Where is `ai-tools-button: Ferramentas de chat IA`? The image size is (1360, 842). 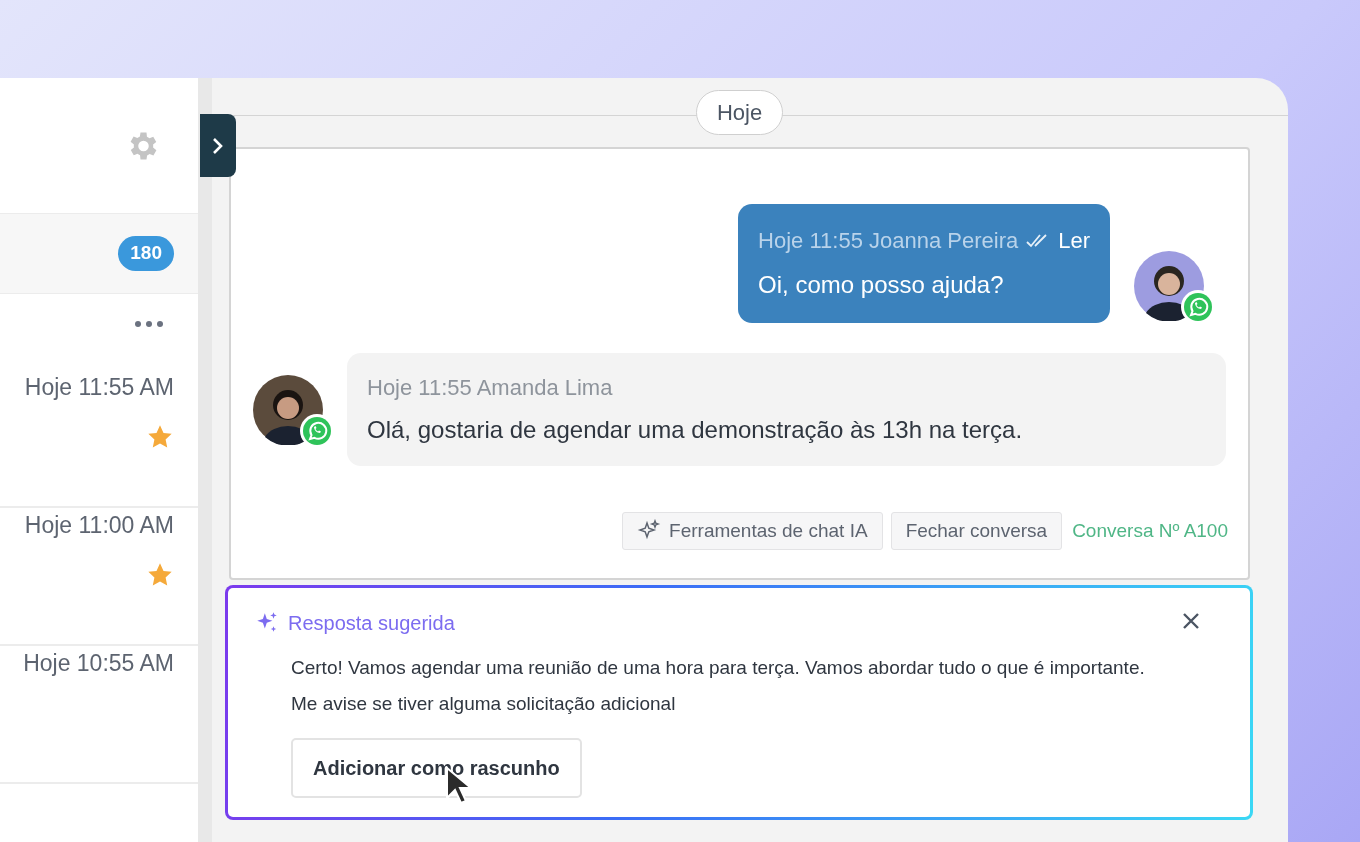 ai-tools-button: Ferramentas de chat IA is located at coordinates (752, 531).